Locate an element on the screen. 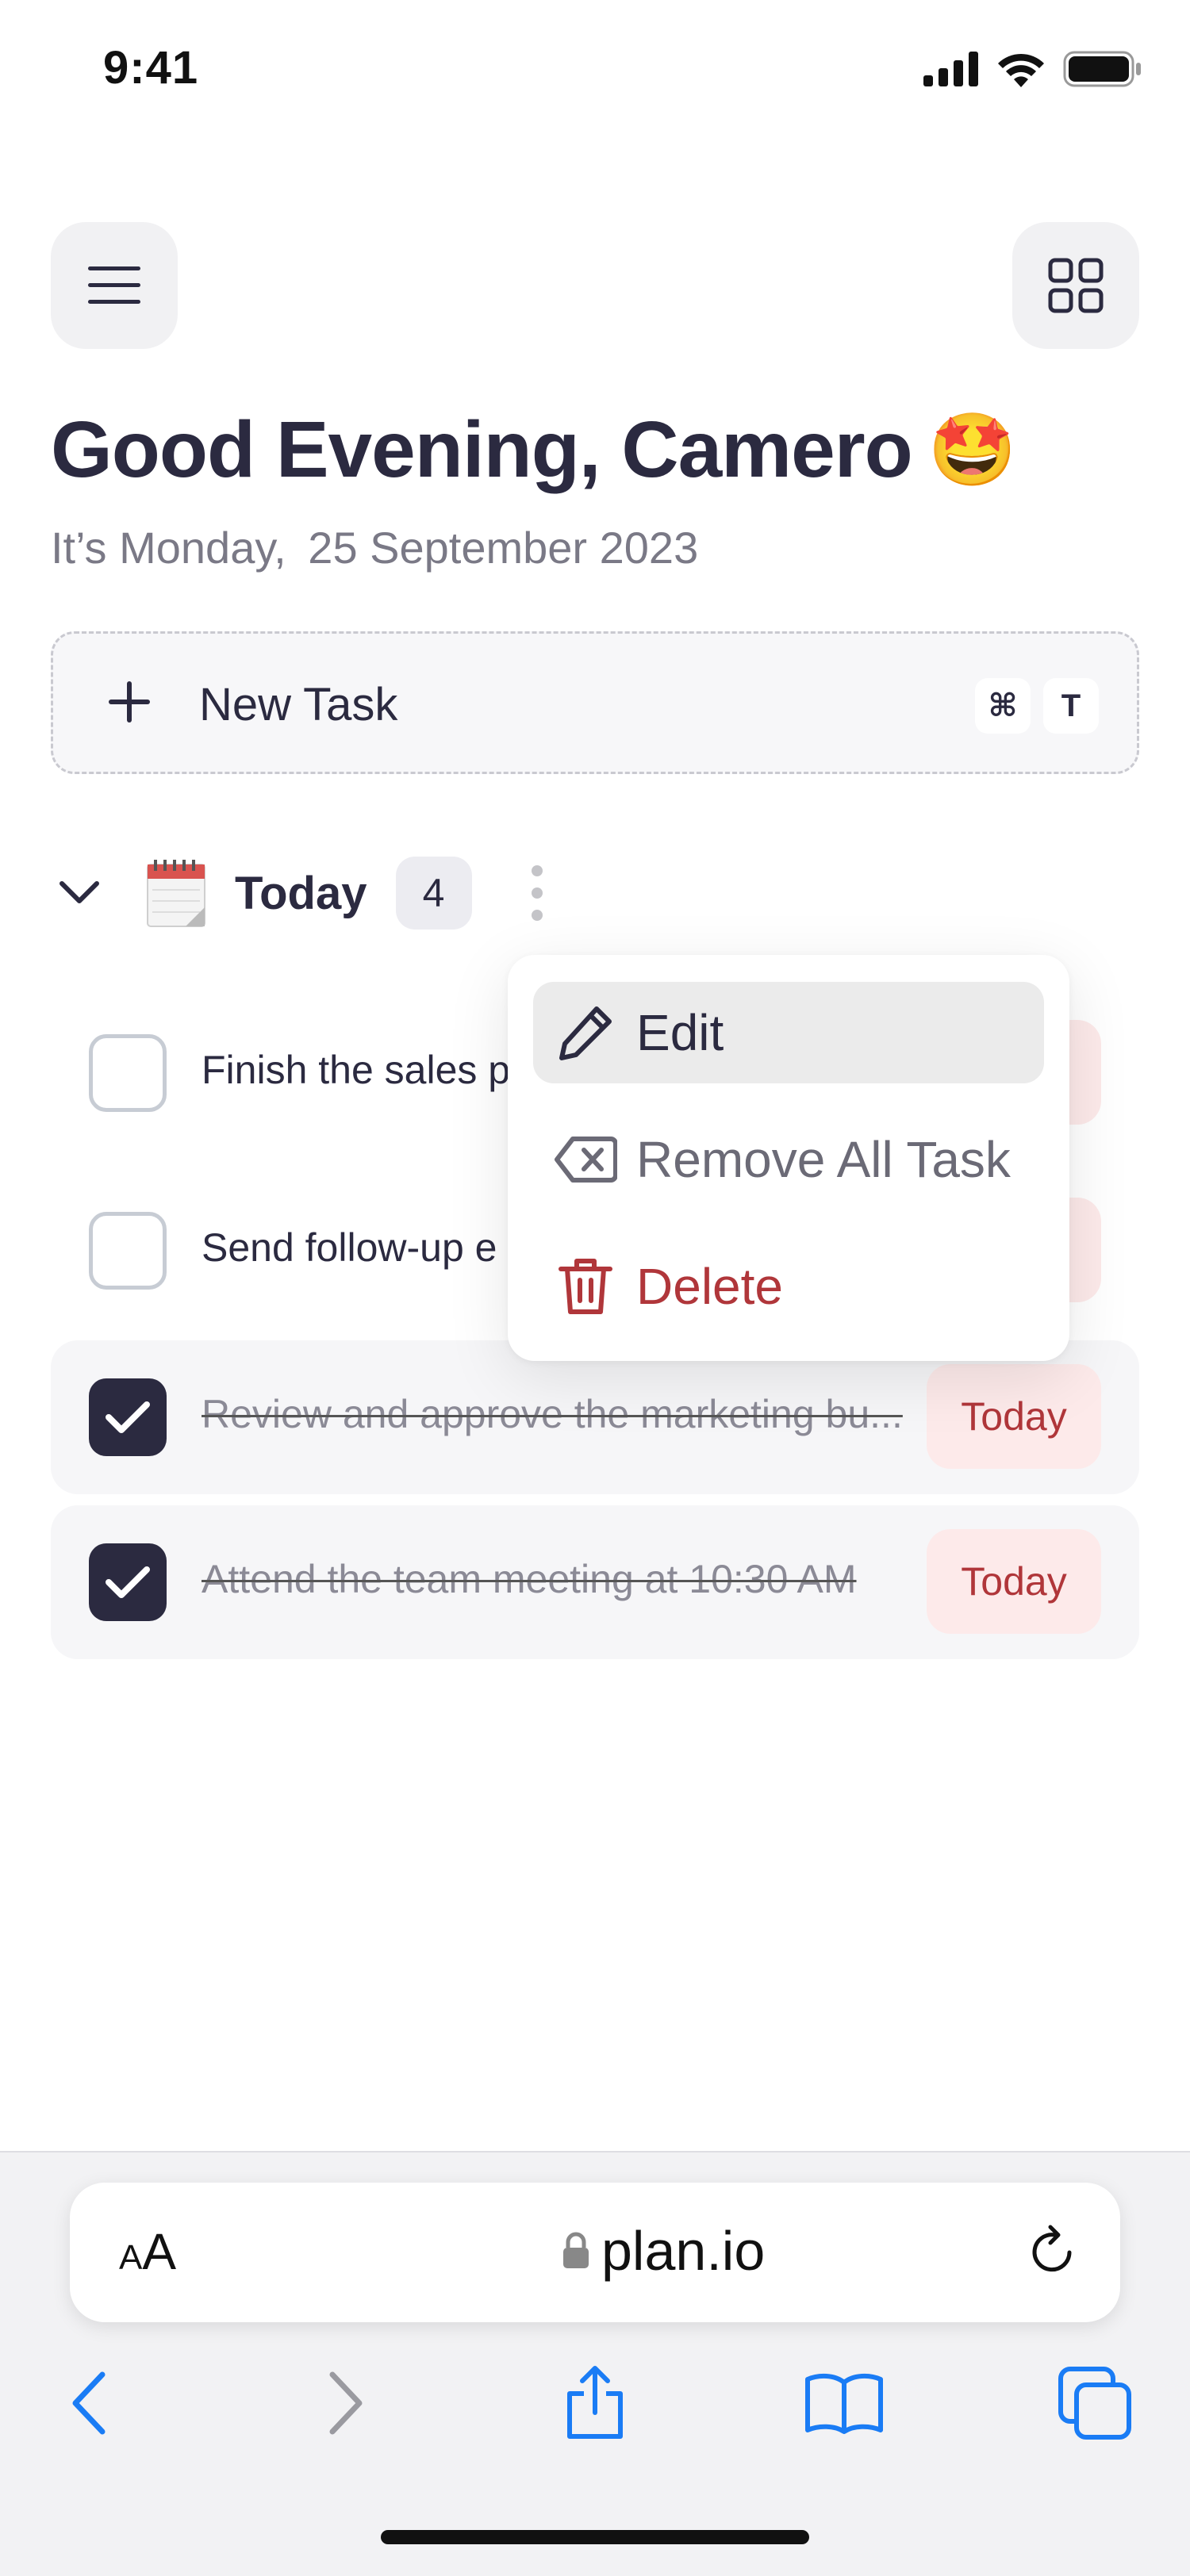  menu-item-label: Remove All Task is located at coordinates (824, 1159).